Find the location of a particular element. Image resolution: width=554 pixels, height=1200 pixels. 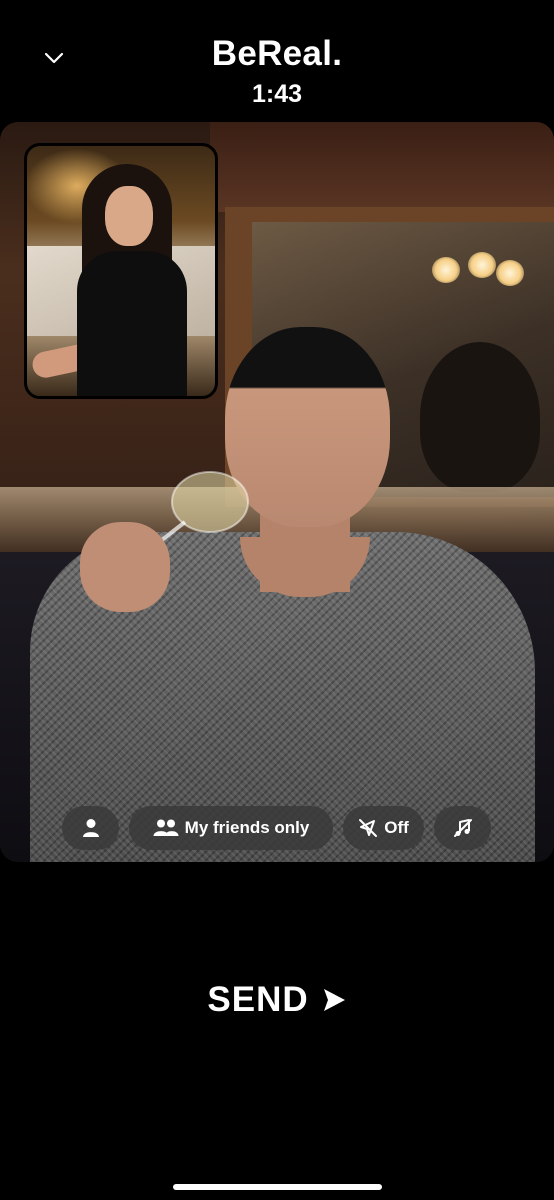

location-button: Off is located at coordinates (383, 828).